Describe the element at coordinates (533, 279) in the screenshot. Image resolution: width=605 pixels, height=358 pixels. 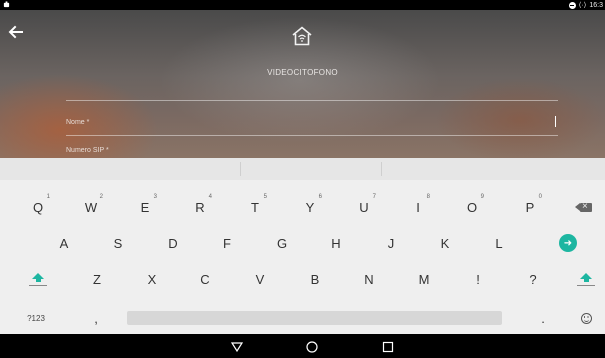
I see `key-question: ?` at that location.